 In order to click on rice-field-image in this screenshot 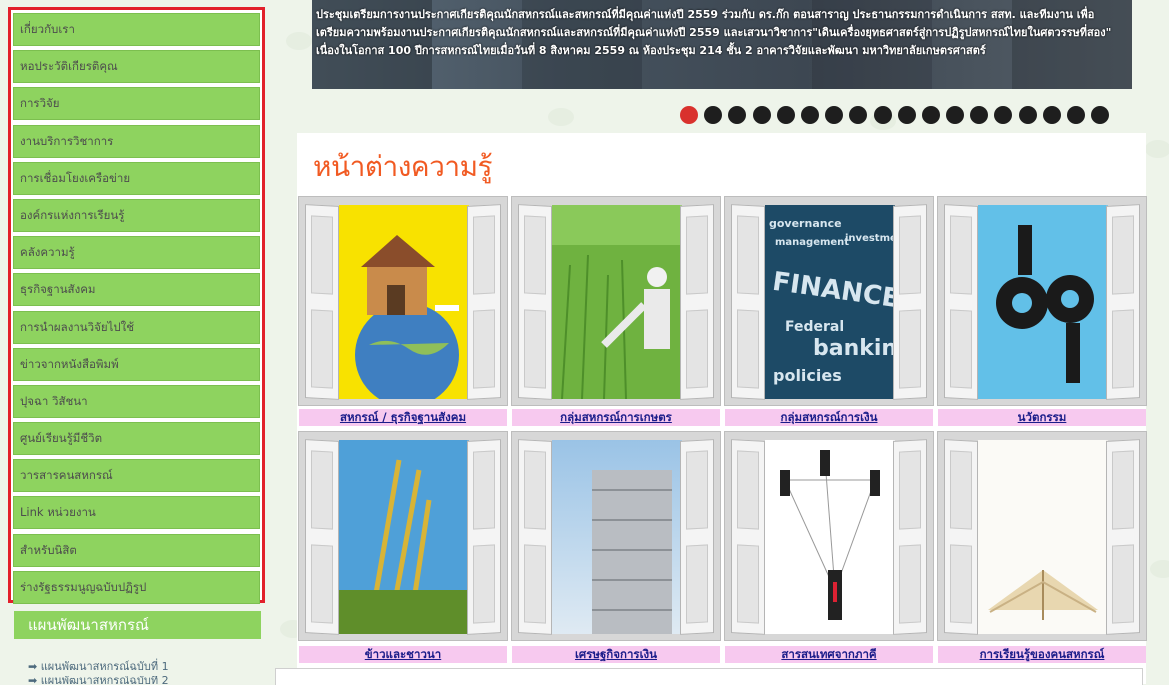, I will do `click(617, 302)`.